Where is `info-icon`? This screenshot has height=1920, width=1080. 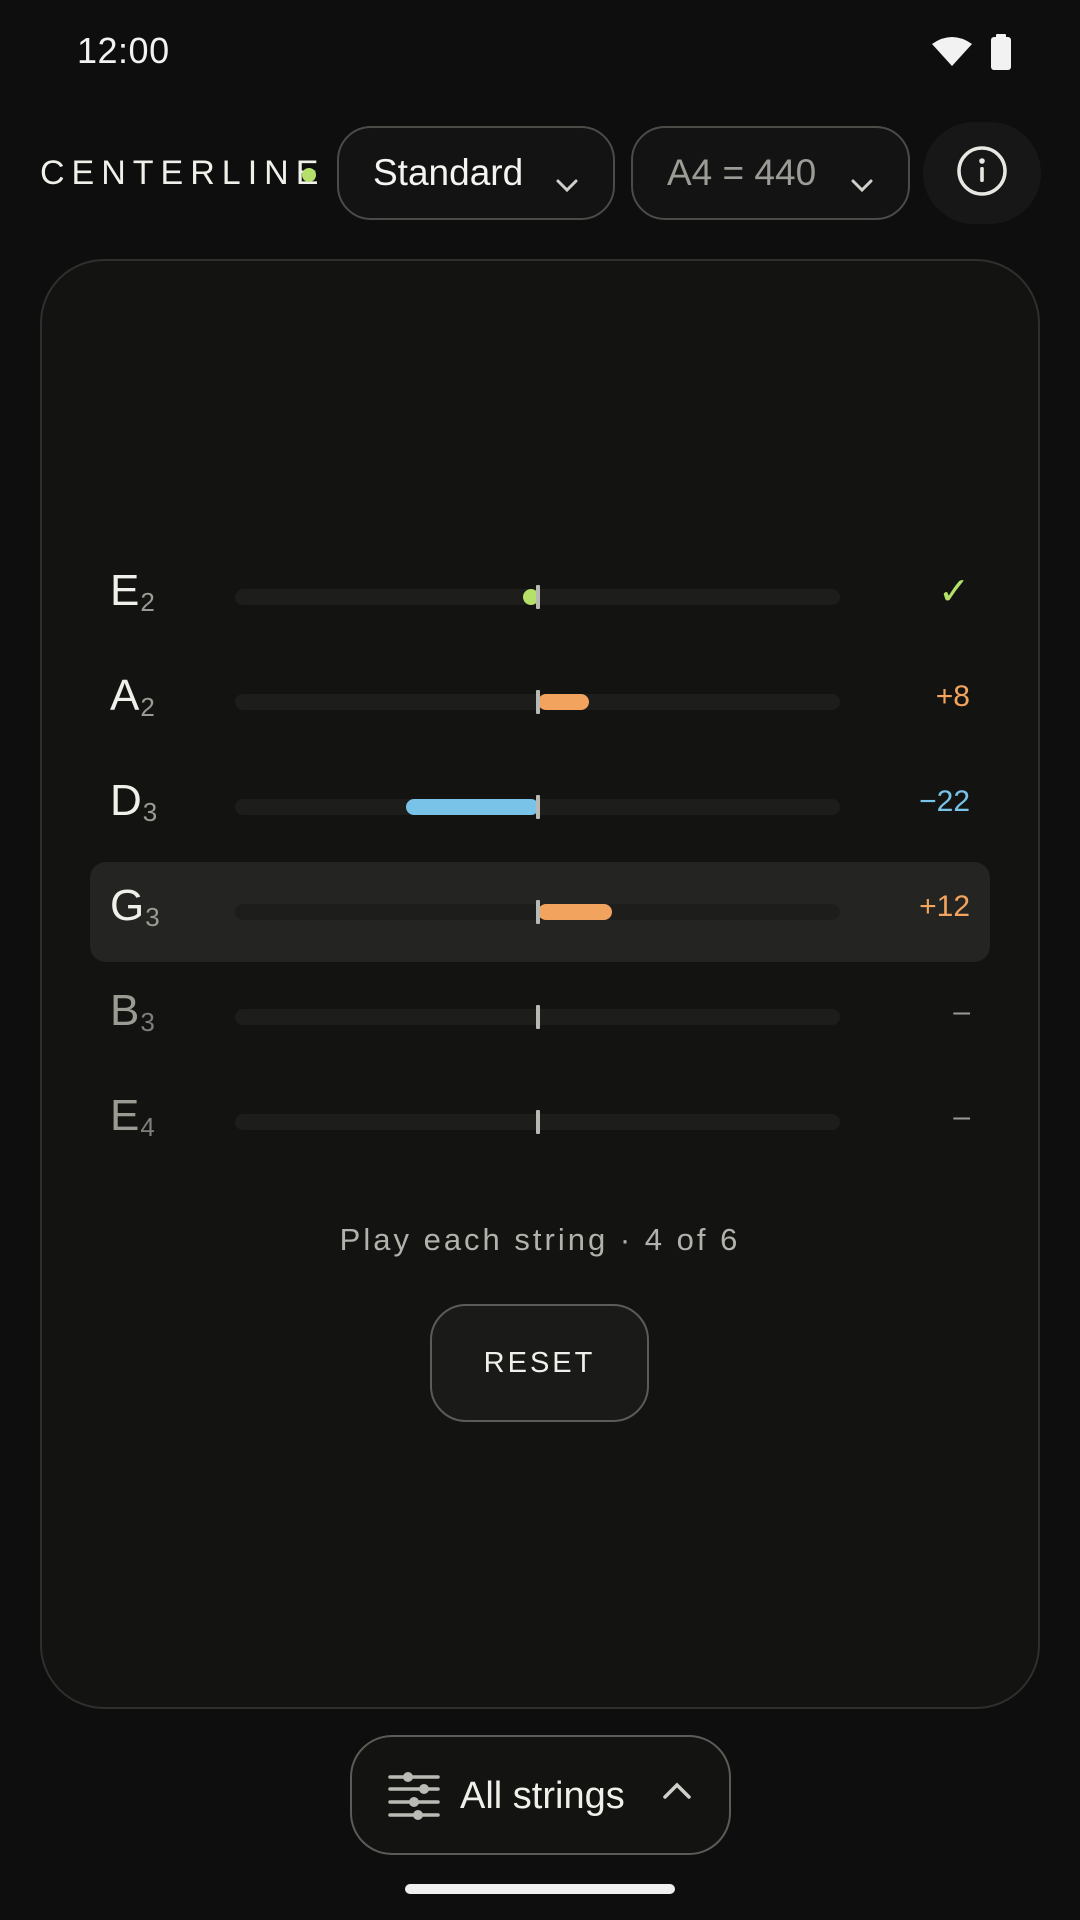 info-icon is located at coordinates (982, 173).